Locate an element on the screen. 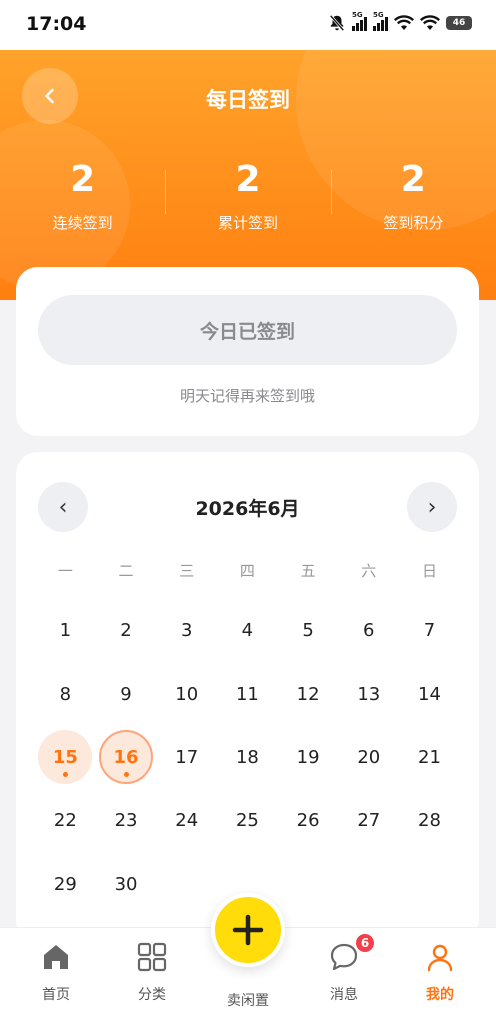 The height and width of the screenshot is (1024, 496). day-number: 7 is located at coordinates (429, 631).